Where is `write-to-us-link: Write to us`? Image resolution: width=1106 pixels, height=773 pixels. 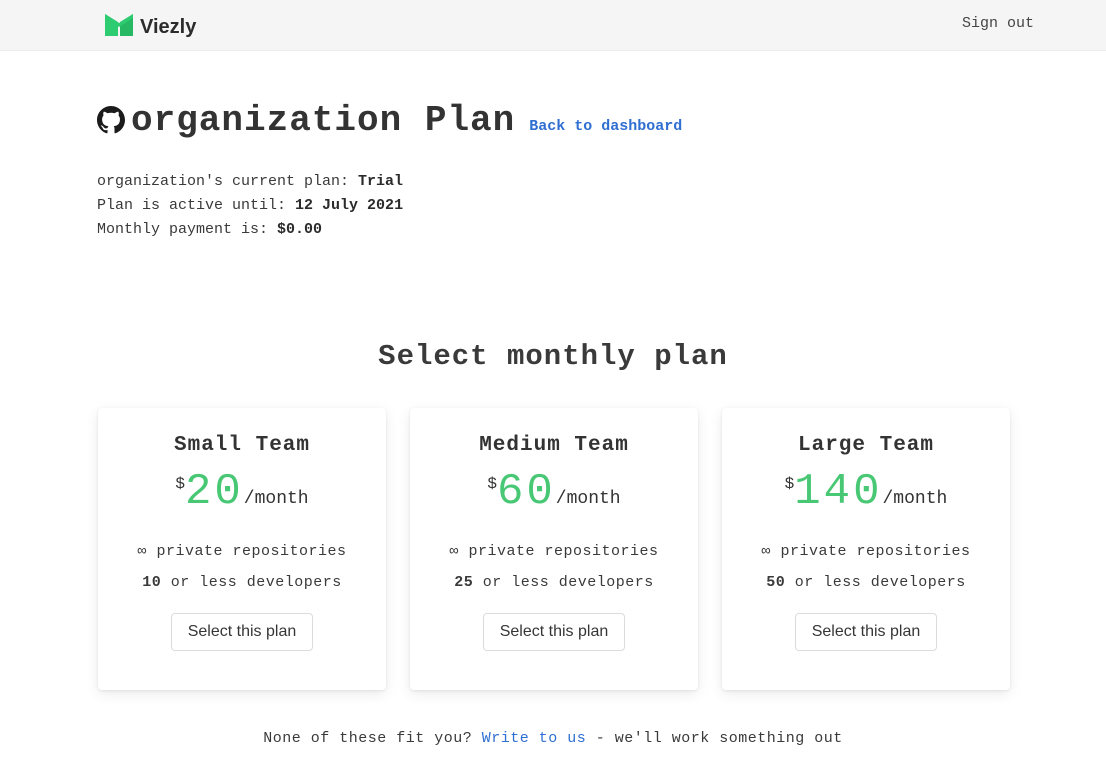 write-to-us-link: Write to us is located at coordinates (534, 738).